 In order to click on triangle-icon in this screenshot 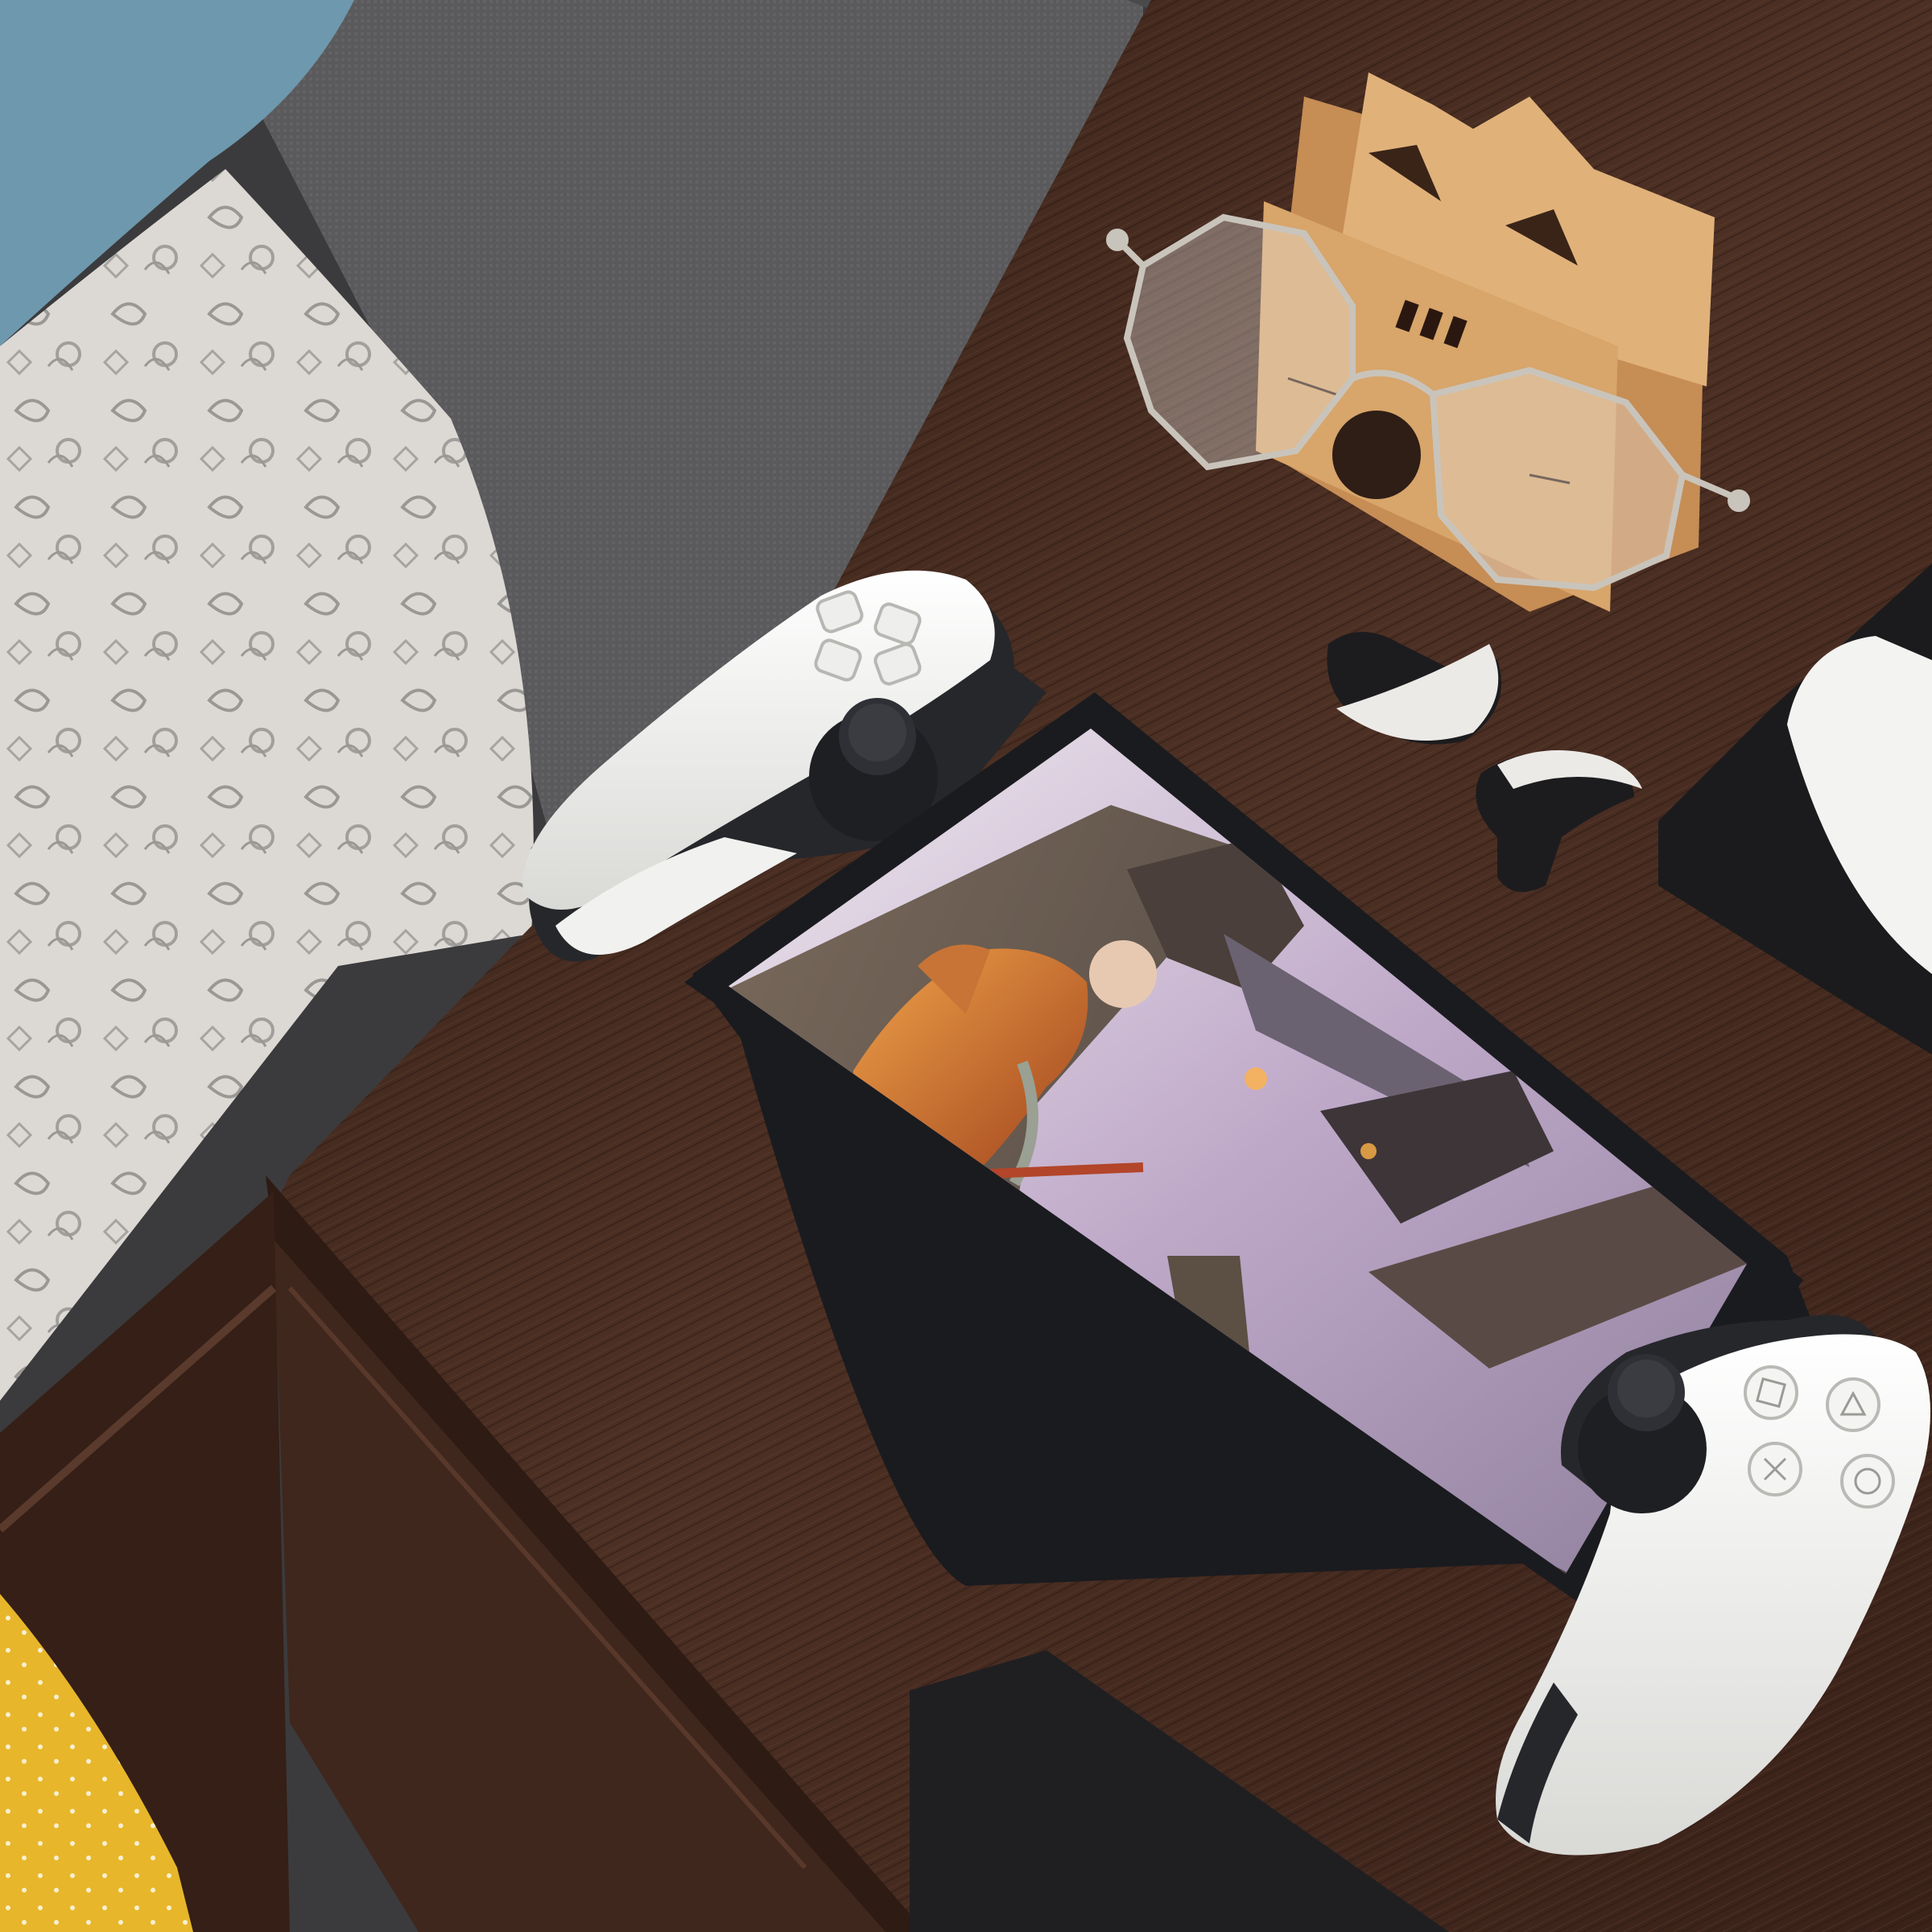, I will do `click(1853, 1404)`.